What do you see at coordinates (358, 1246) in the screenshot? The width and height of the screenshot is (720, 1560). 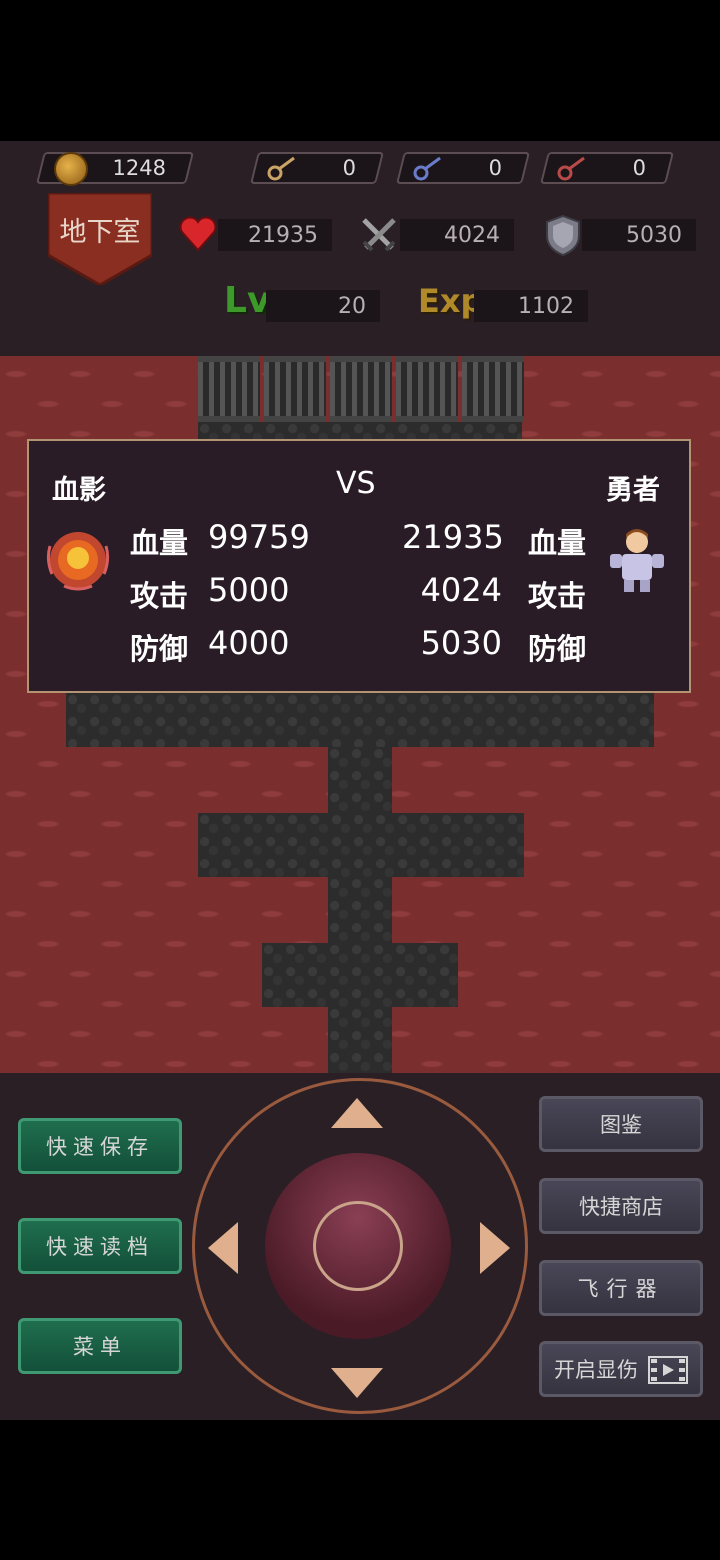 I see `dpad-center-ring` at bounding box center [358, 1246].